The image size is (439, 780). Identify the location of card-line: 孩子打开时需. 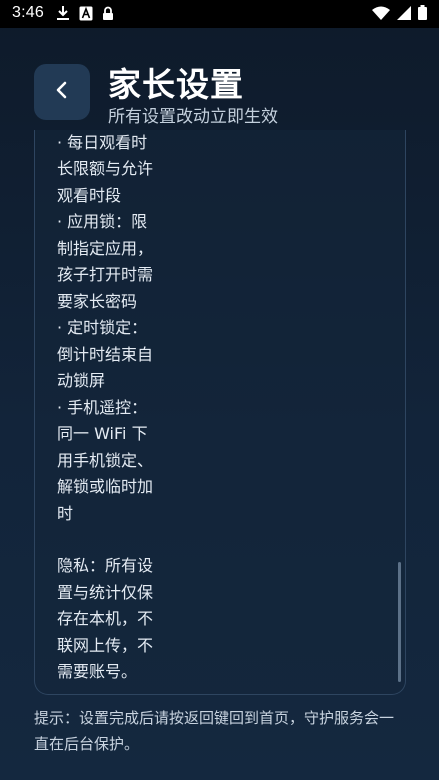
(105, 274).